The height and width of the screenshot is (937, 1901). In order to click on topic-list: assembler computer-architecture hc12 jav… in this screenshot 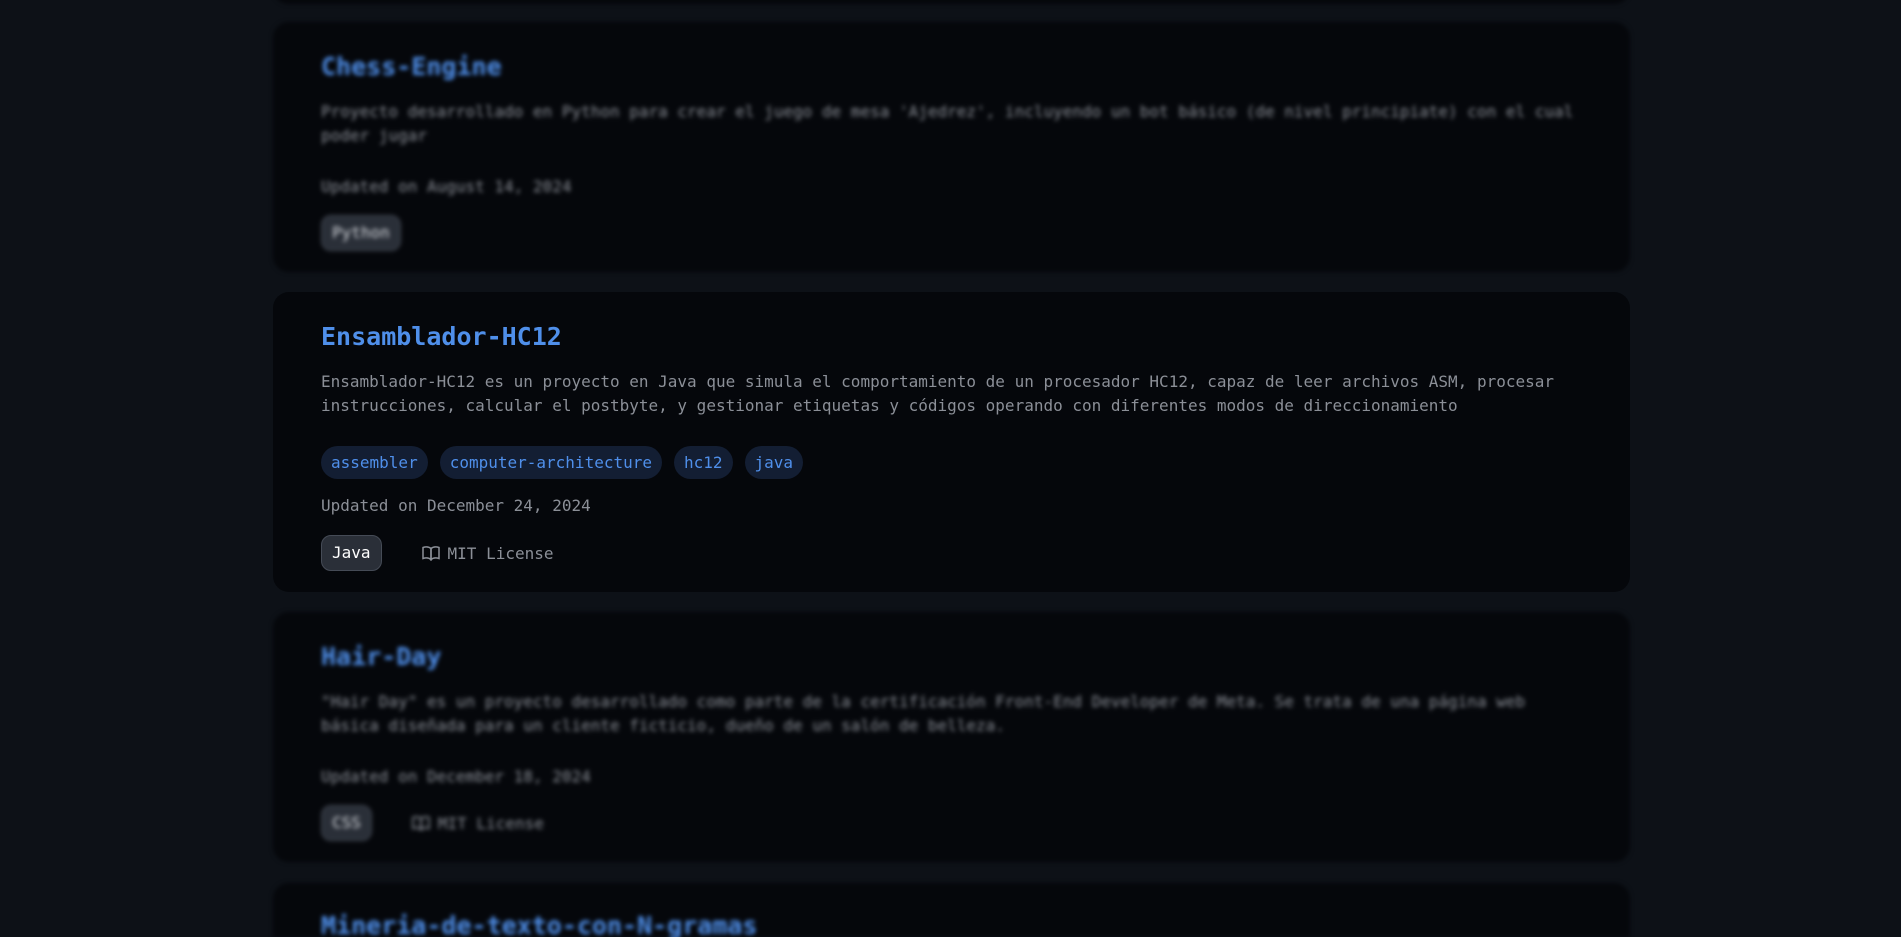, I will do `click(562, 462)`.